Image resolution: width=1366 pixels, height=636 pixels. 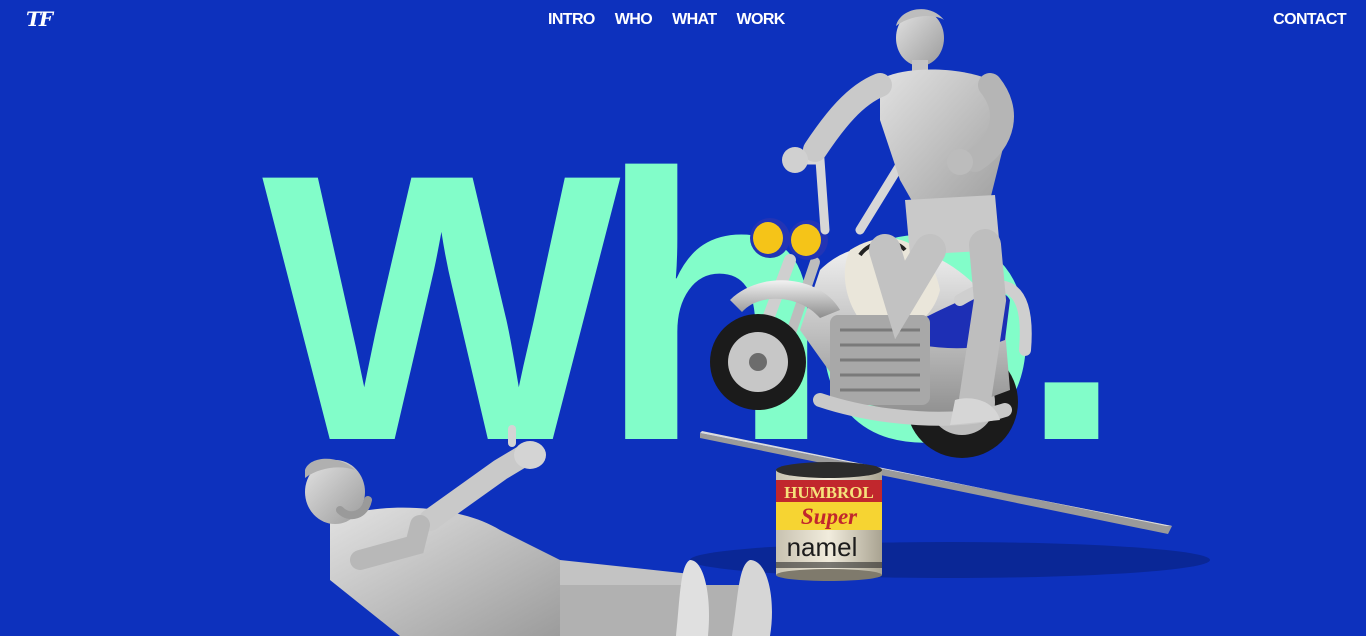 I want to click on paint-tin-line2: namel, so click(x=822, y=547).